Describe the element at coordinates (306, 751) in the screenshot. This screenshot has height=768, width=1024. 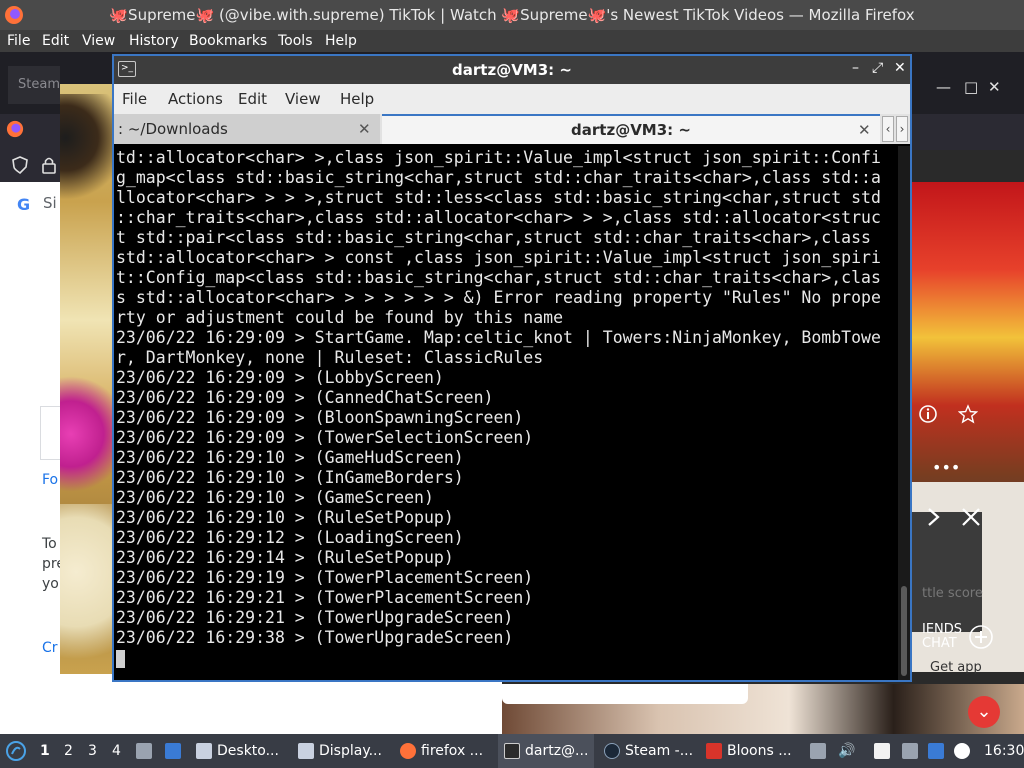
I see `display-icon` at that location.